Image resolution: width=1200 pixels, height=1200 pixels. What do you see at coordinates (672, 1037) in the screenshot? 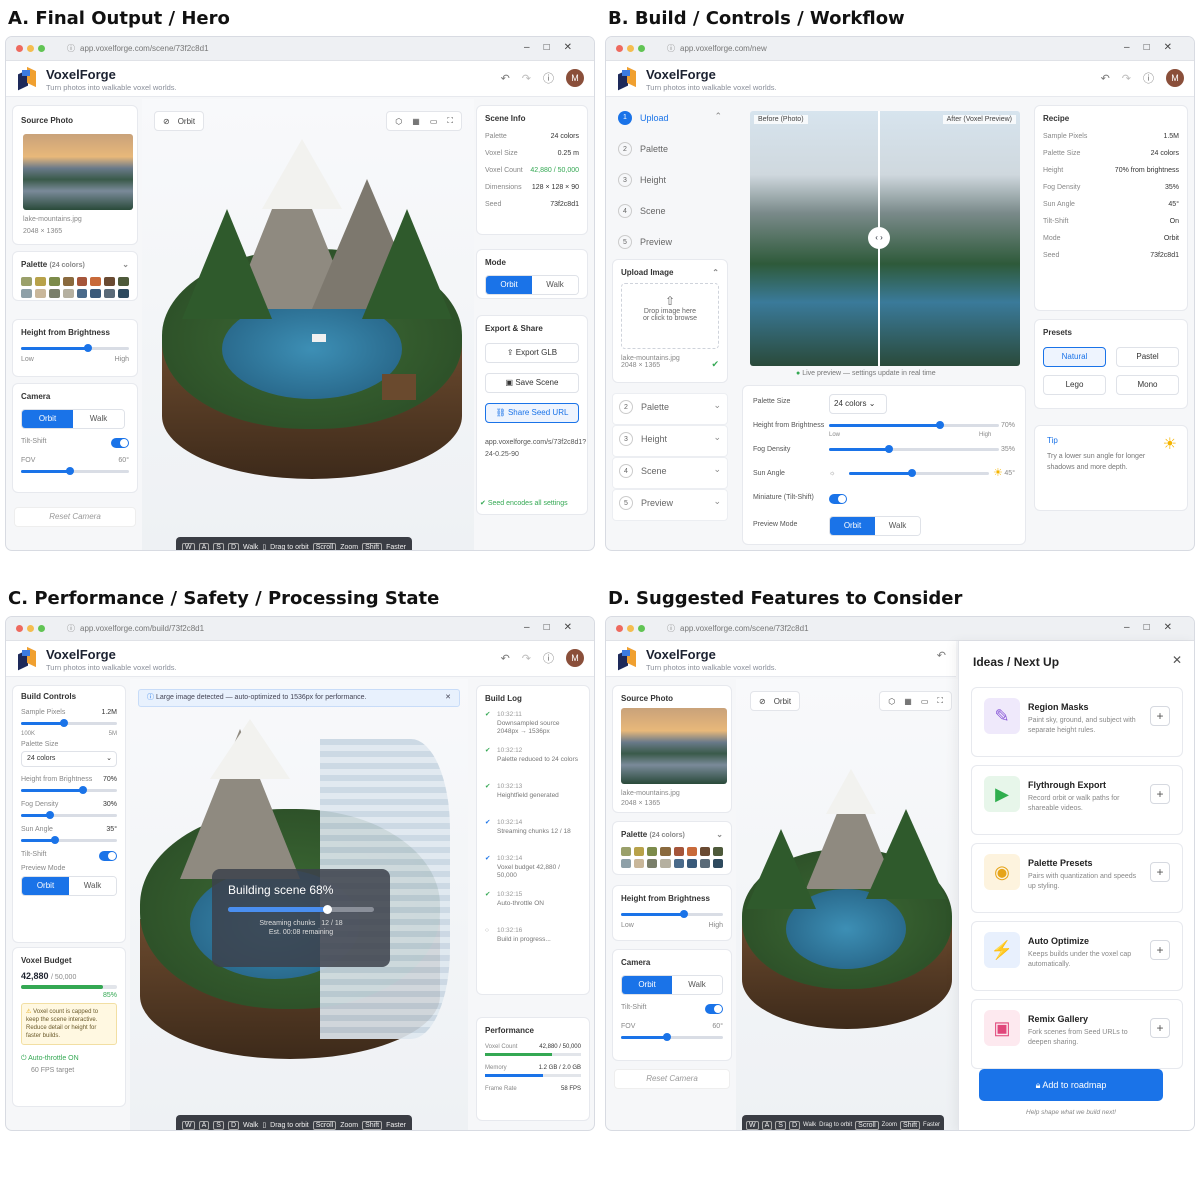
I see `fov-slider` at bounding box center [672, 1037].